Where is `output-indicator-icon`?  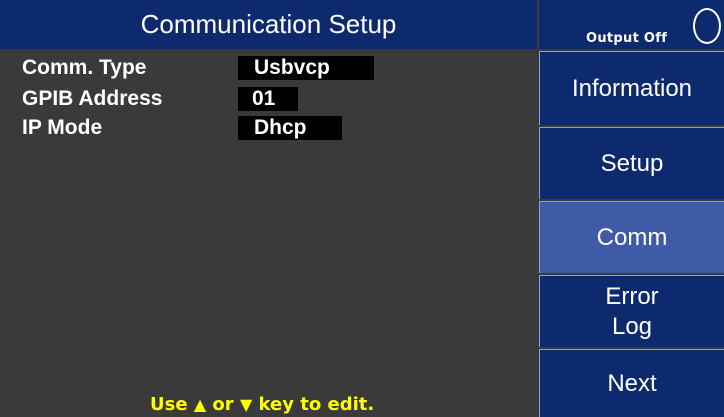 output-indicator-icon is located at coordinates (707, 26).